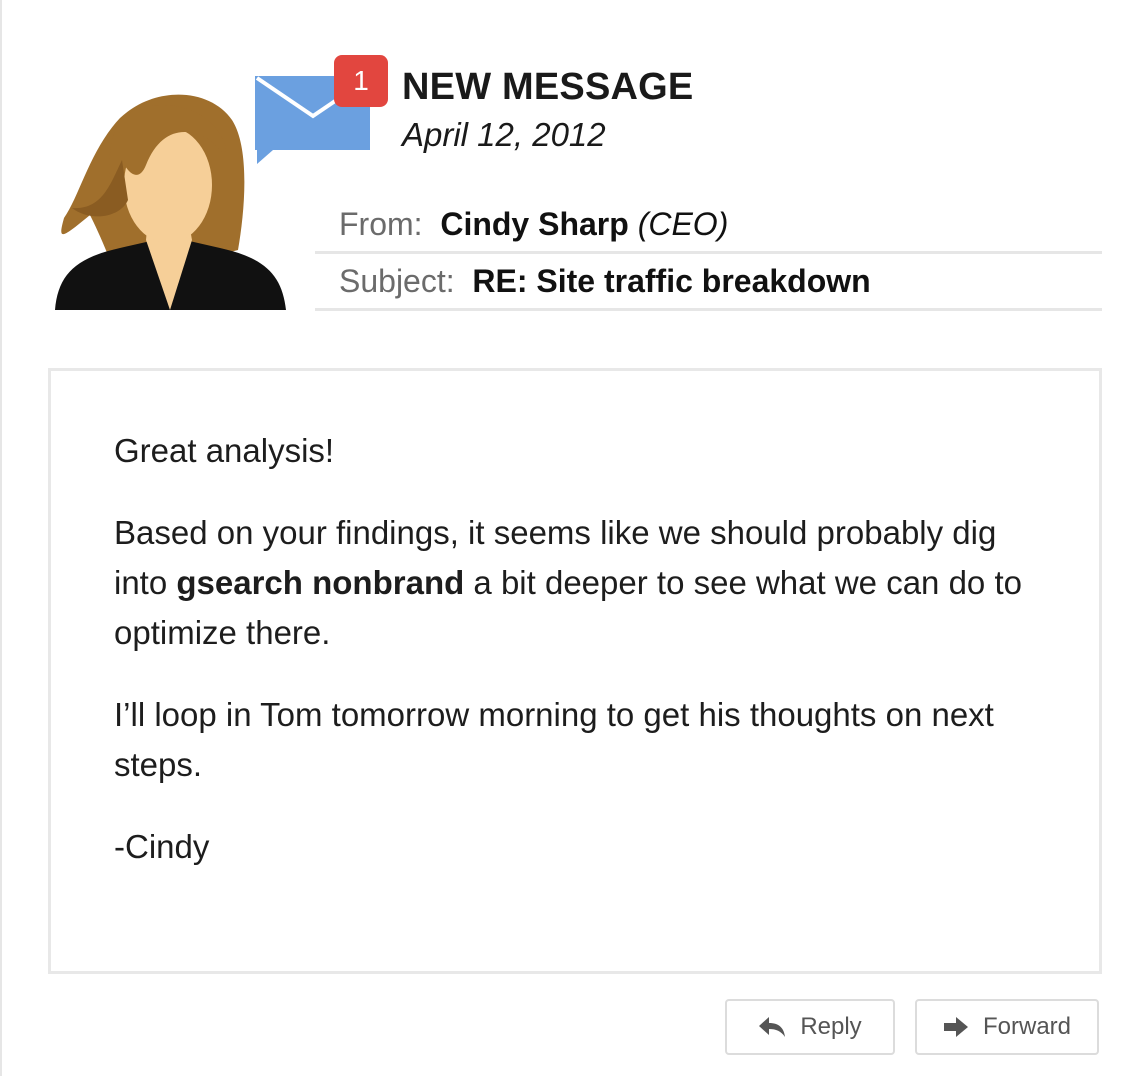 This screenshot has height=1076, width=1148. I want to click on subject-row: Subject: RE: Site traffic breakdown, so click(708, 281).